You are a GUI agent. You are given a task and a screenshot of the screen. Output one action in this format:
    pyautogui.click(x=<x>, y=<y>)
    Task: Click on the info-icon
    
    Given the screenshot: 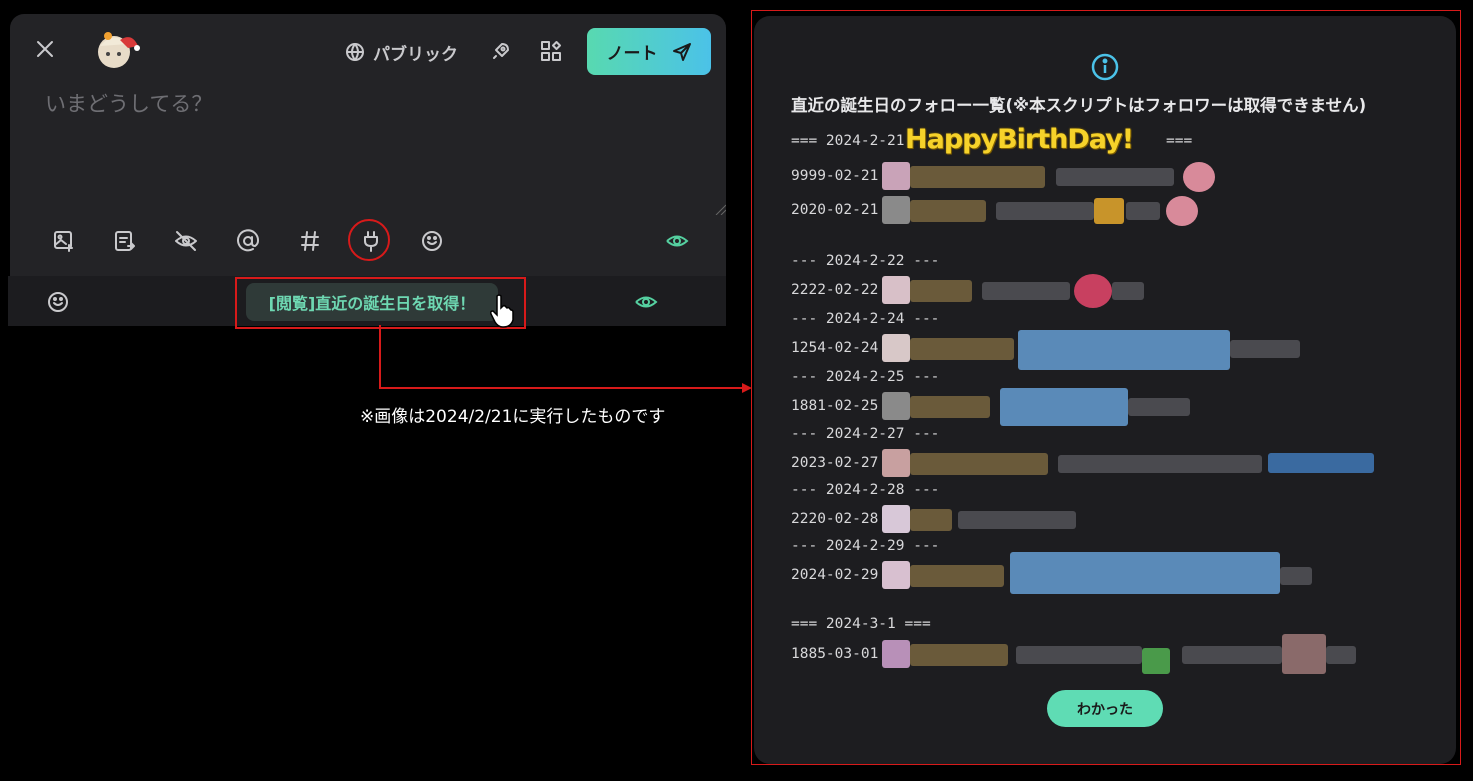 What is the action you would take?
    pyautogui.click(x=1105, y=69)
    